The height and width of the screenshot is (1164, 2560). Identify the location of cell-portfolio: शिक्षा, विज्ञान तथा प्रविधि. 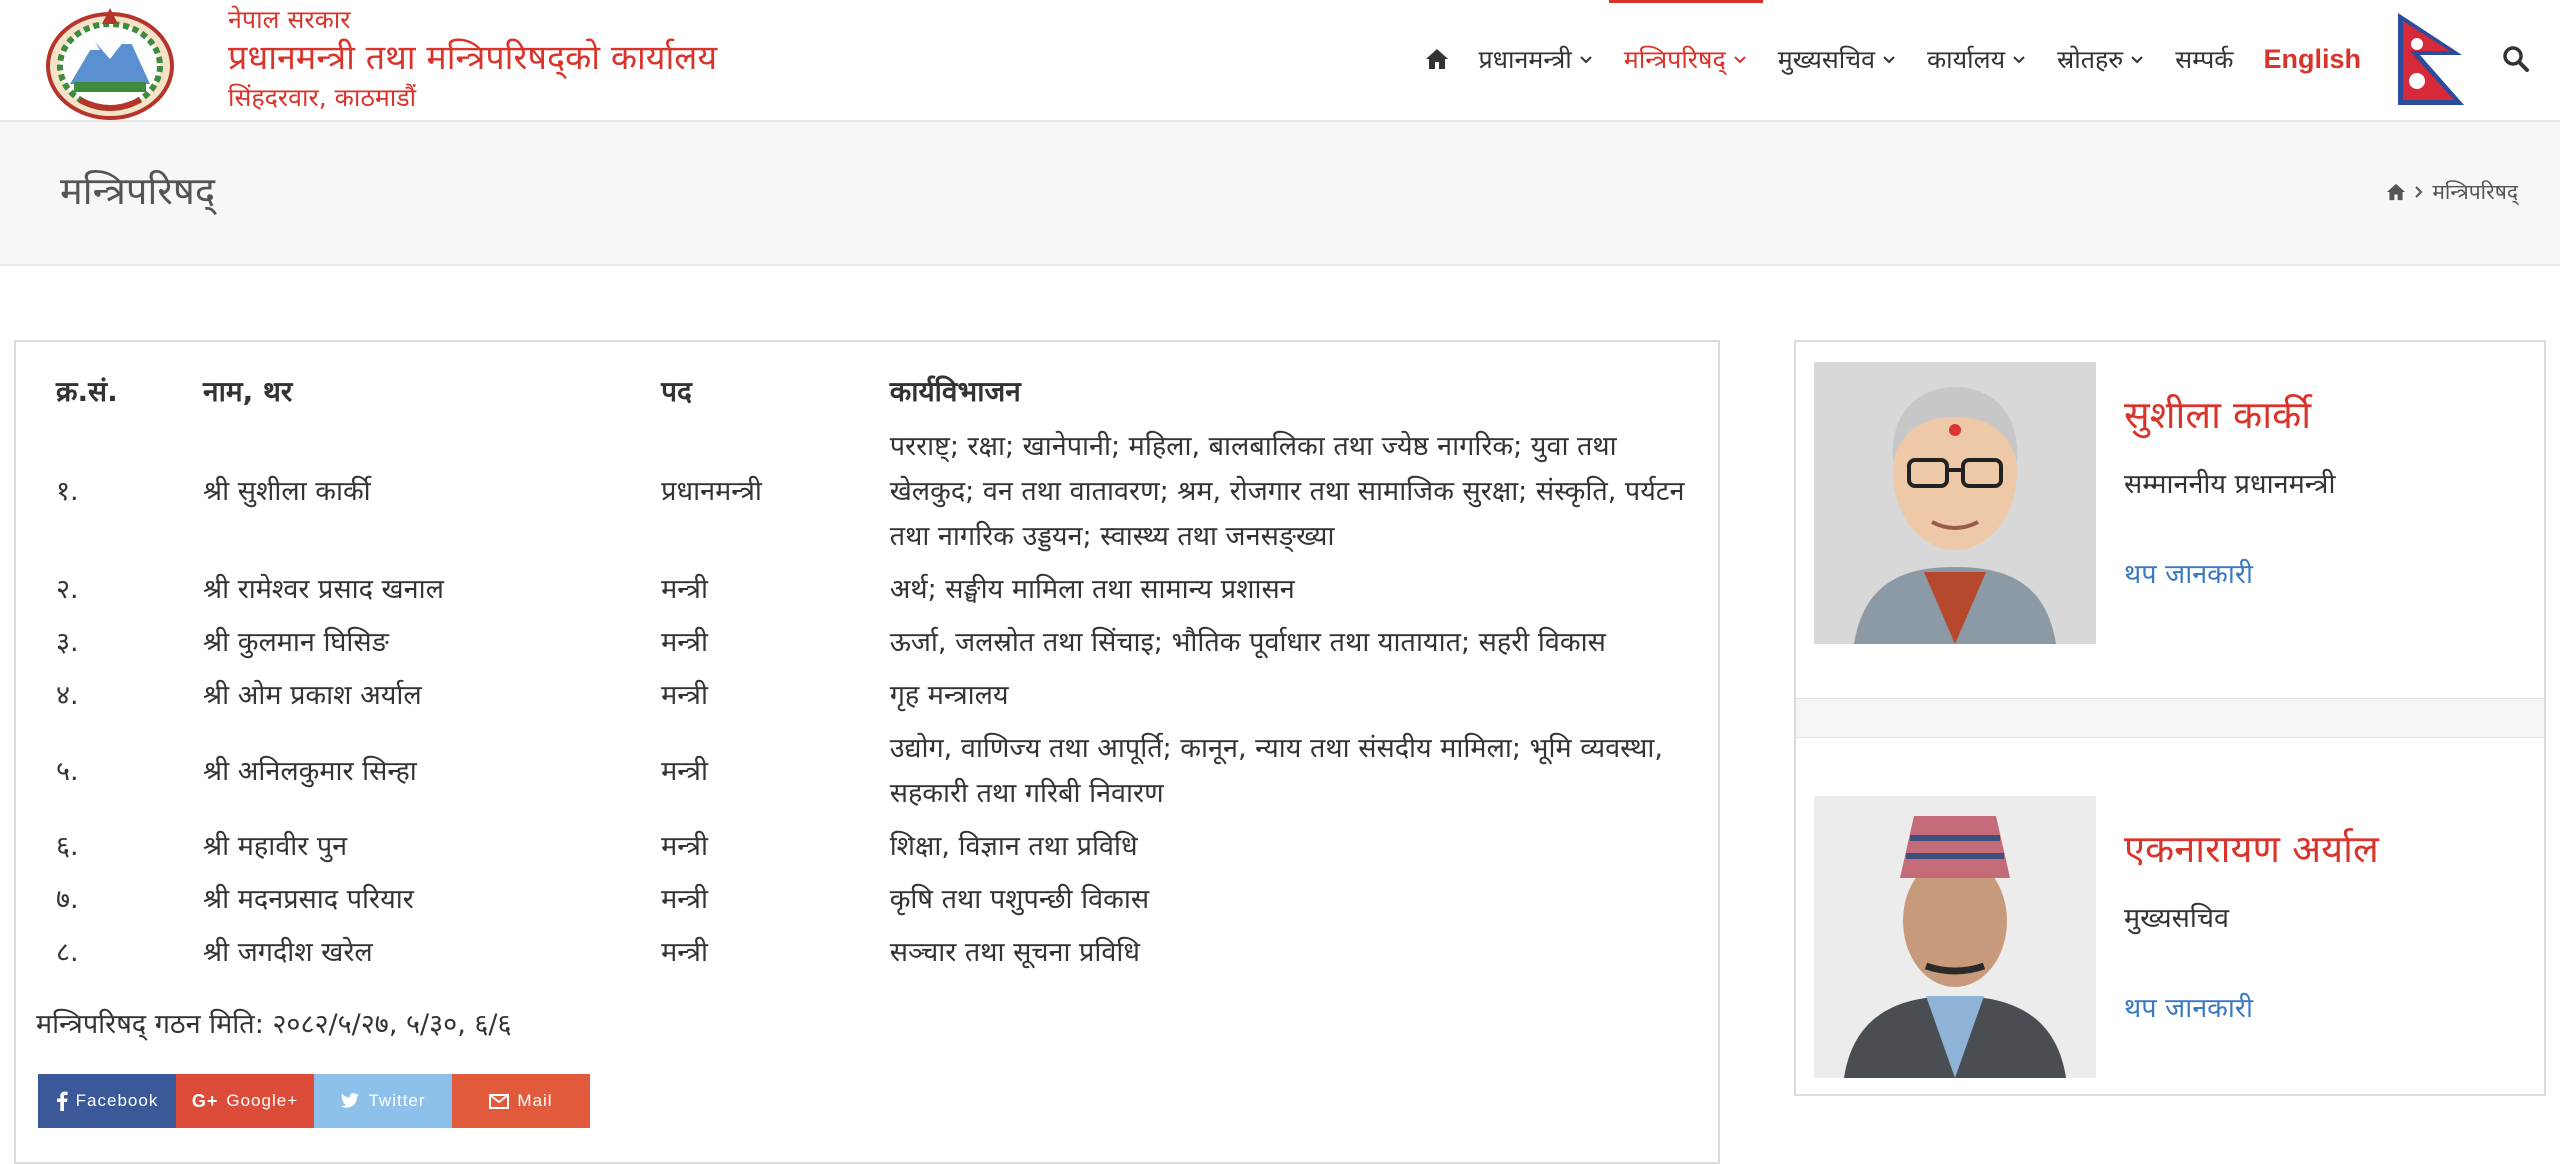
(1013, 846).